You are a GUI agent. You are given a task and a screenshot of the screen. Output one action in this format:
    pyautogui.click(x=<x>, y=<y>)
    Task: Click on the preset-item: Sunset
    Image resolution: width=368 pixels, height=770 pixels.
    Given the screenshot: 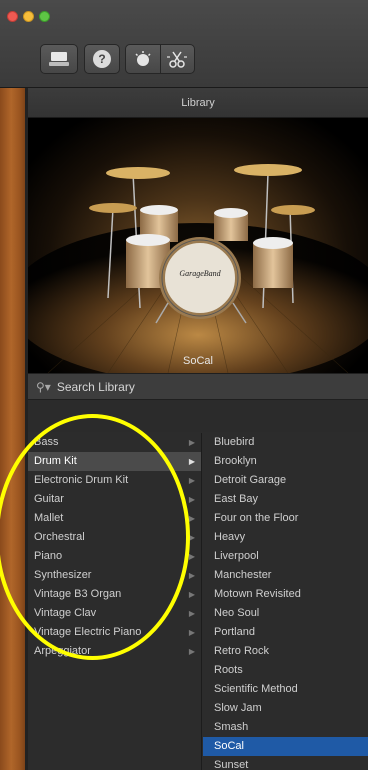 What is the action you would take?
    pyautogui.click(x=285, y=763)
    